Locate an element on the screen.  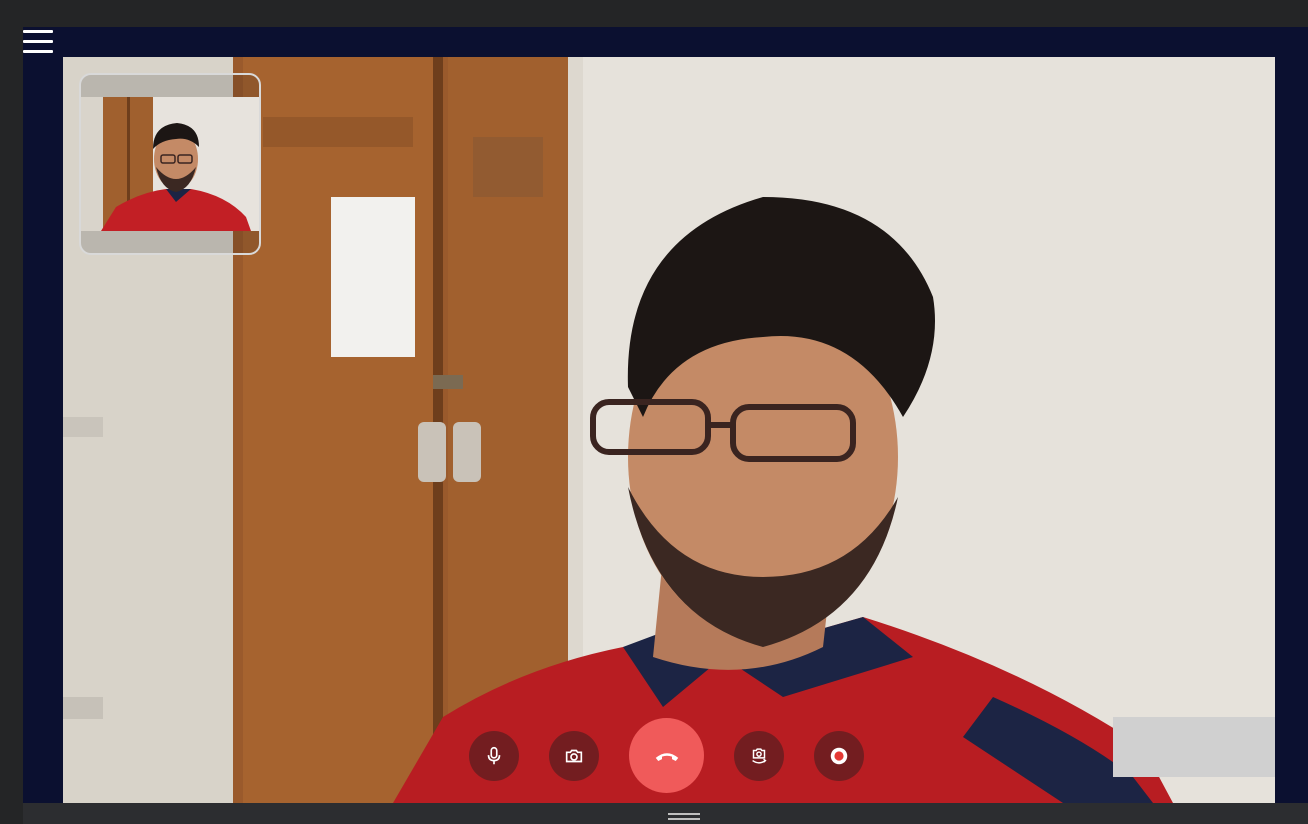
camera-button is located at coordinates (574, 756).